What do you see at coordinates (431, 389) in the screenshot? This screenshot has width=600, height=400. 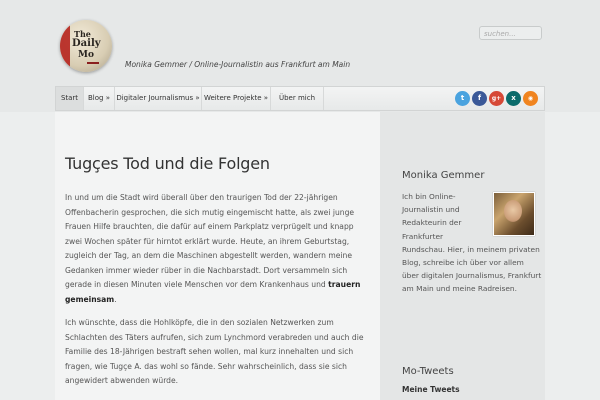 I see `tweets-subtitle: Meine Tweets` at bounding box center [431, 389].